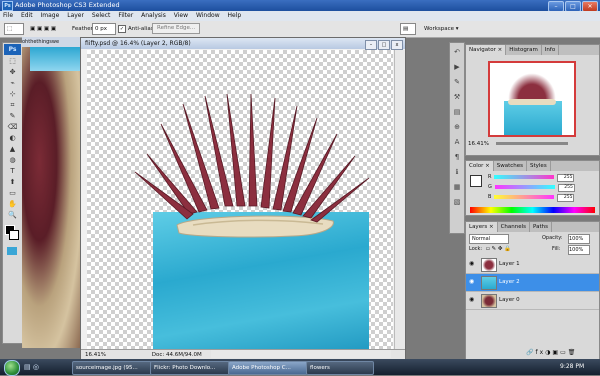 The width and height of the screenshot is (600, 376). Describe the element at coordinates (208, 16) in the screenshot. I see `menu-window: Window` at that location.